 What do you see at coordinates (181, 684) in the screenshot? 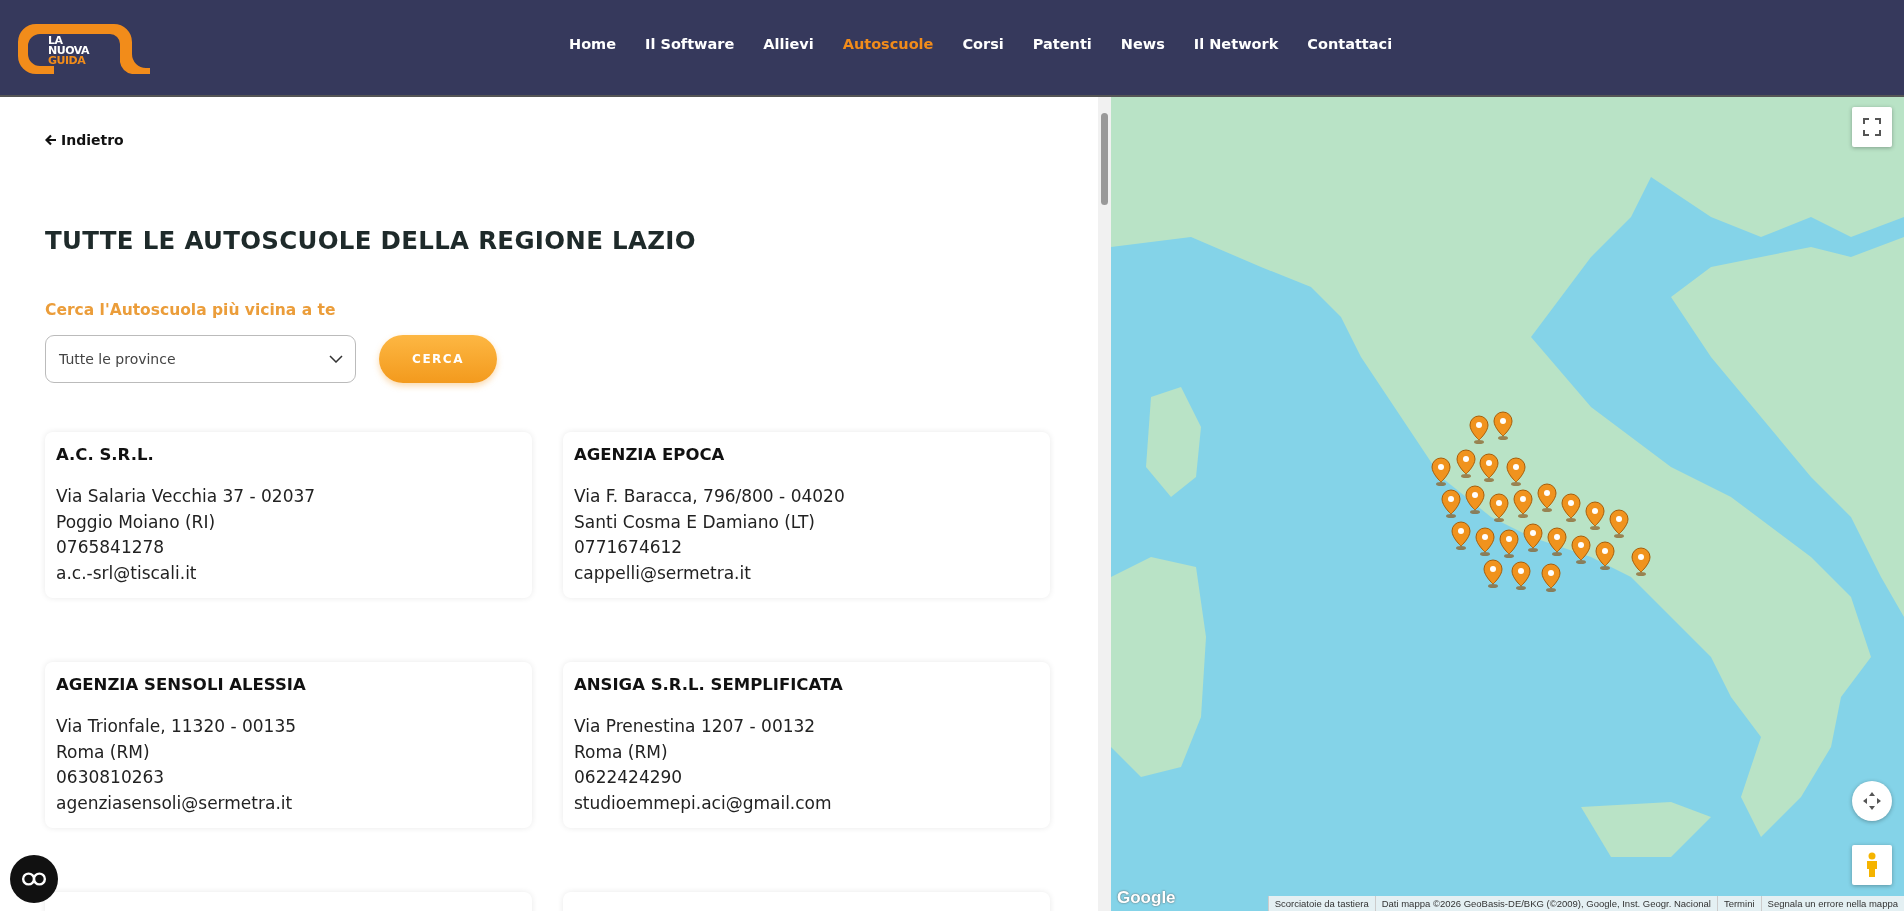
I see `school-name: AGENZIA SENSOLI ALESSIA` at bounding box center [181, 684].